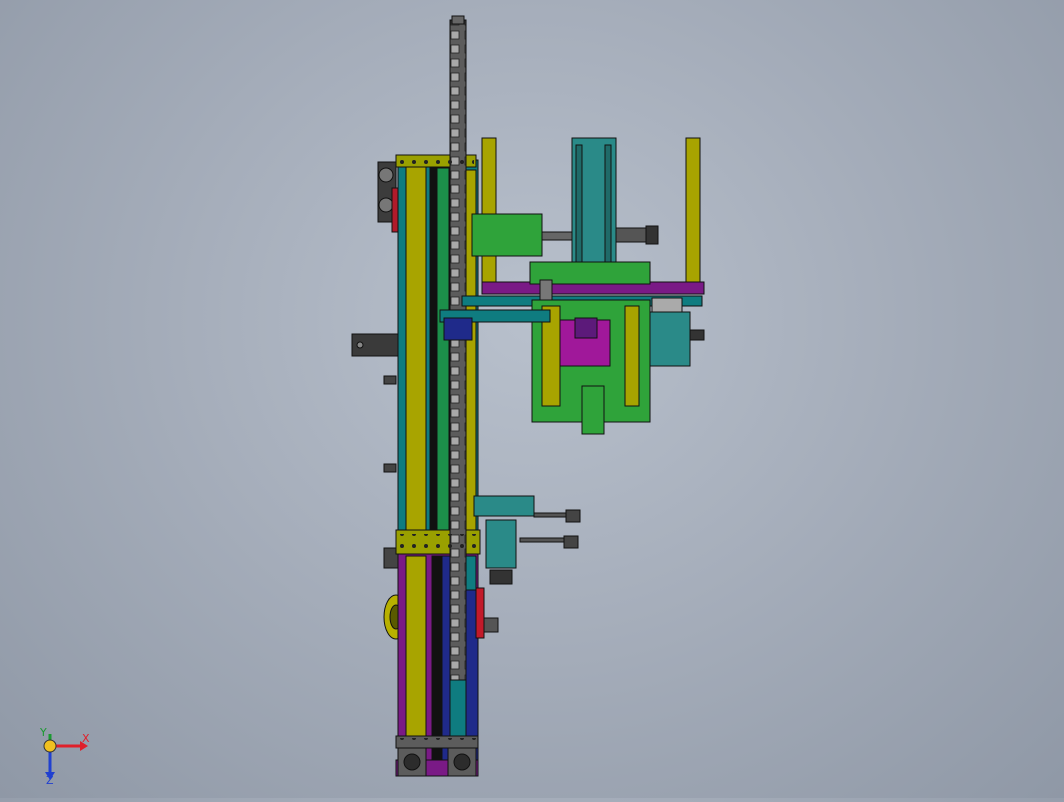  I want to click on motor-assembly, so click(565, 209).